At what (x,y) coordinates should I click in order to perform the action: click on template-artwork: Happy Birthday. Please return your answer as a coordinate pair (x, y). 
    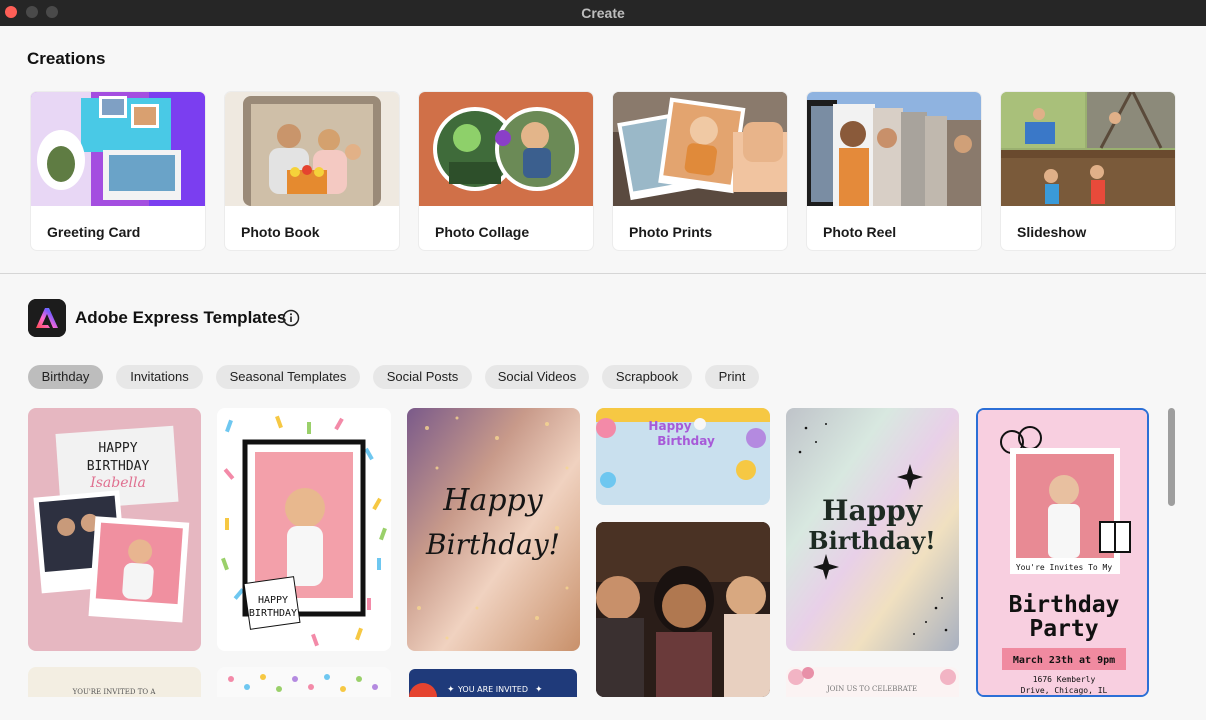
    Looking at the image, I should click on (683, 456).